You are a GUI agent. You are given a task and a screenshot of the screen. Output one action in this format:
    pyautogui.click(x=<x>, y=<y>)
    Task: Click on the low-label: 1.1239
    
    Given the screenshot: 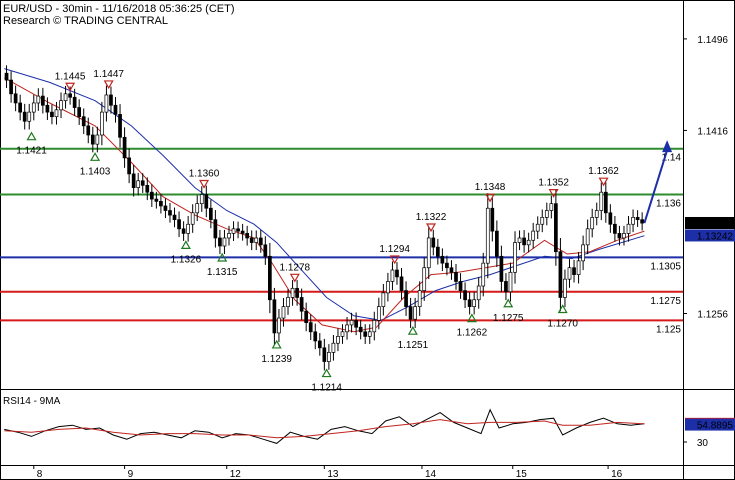 What is the action you would take?
    pyautogui.click(x=276, y=359)
    